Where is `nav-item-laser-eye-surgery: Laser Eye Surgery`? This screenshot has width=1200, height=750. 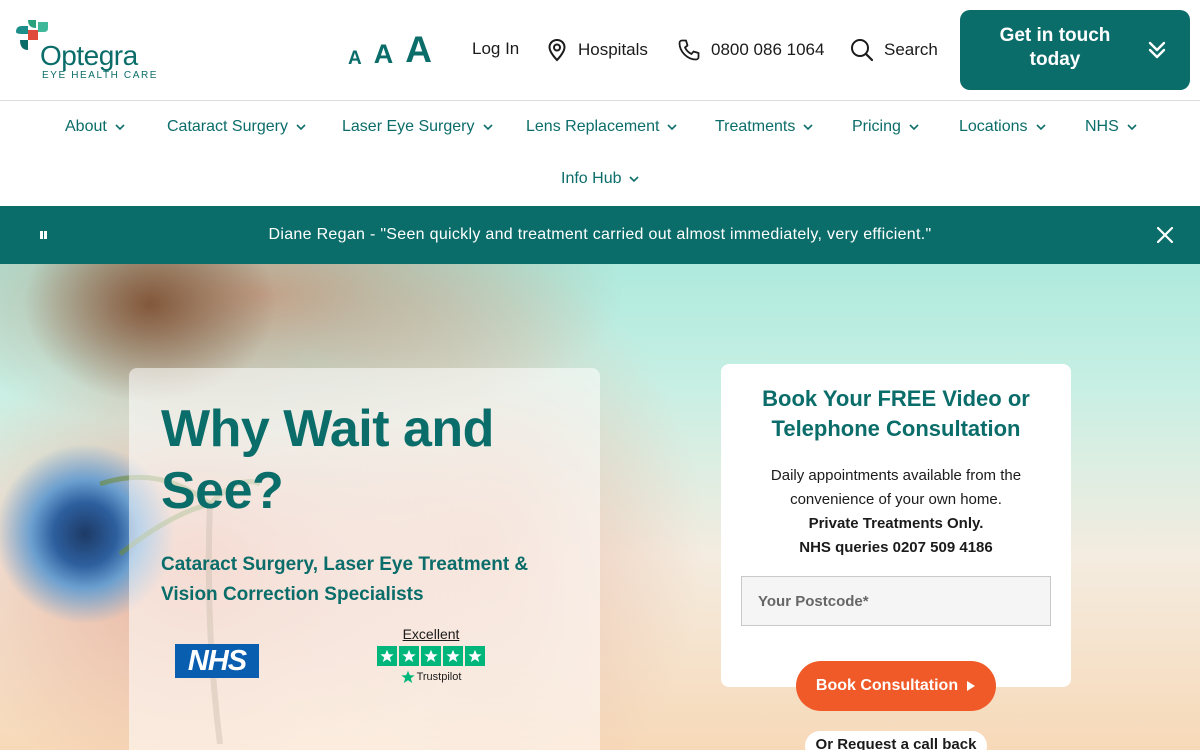
nav-item-laser-eye-surgery: Laser Eye Surgery is located at coordinates (417, 127).